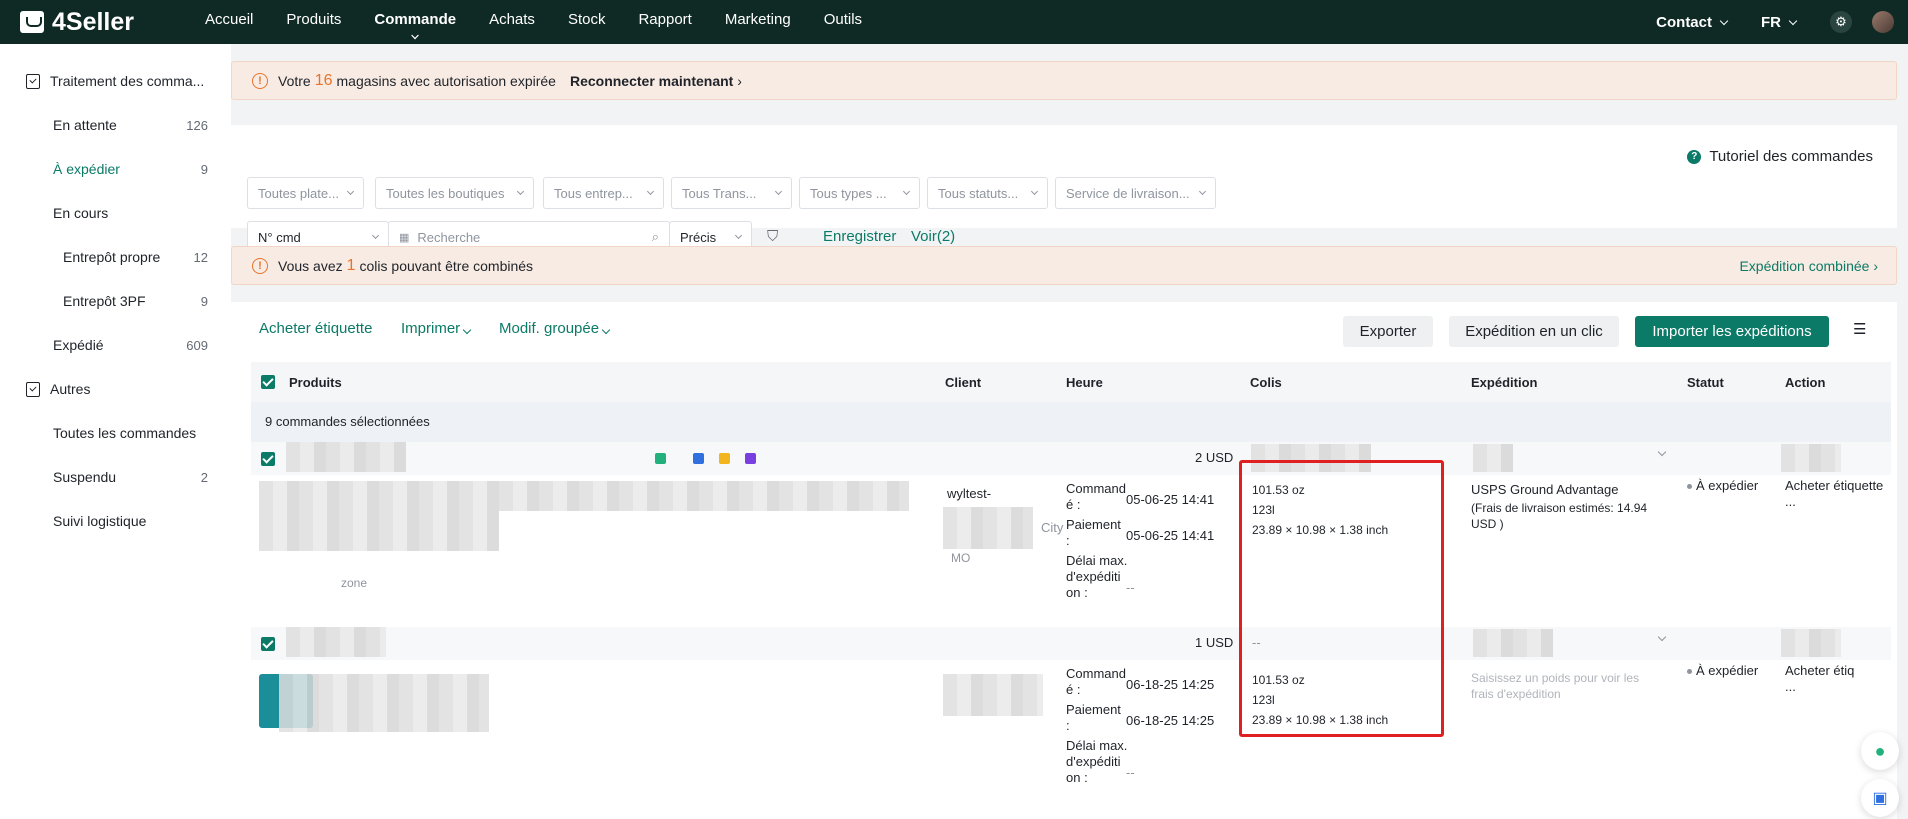 The image size is (1908, 819). Describe the element at coordinates (1071, 422) in the screenshot. I see `selection-summary: 9 commandes sélectionnées` at that location.